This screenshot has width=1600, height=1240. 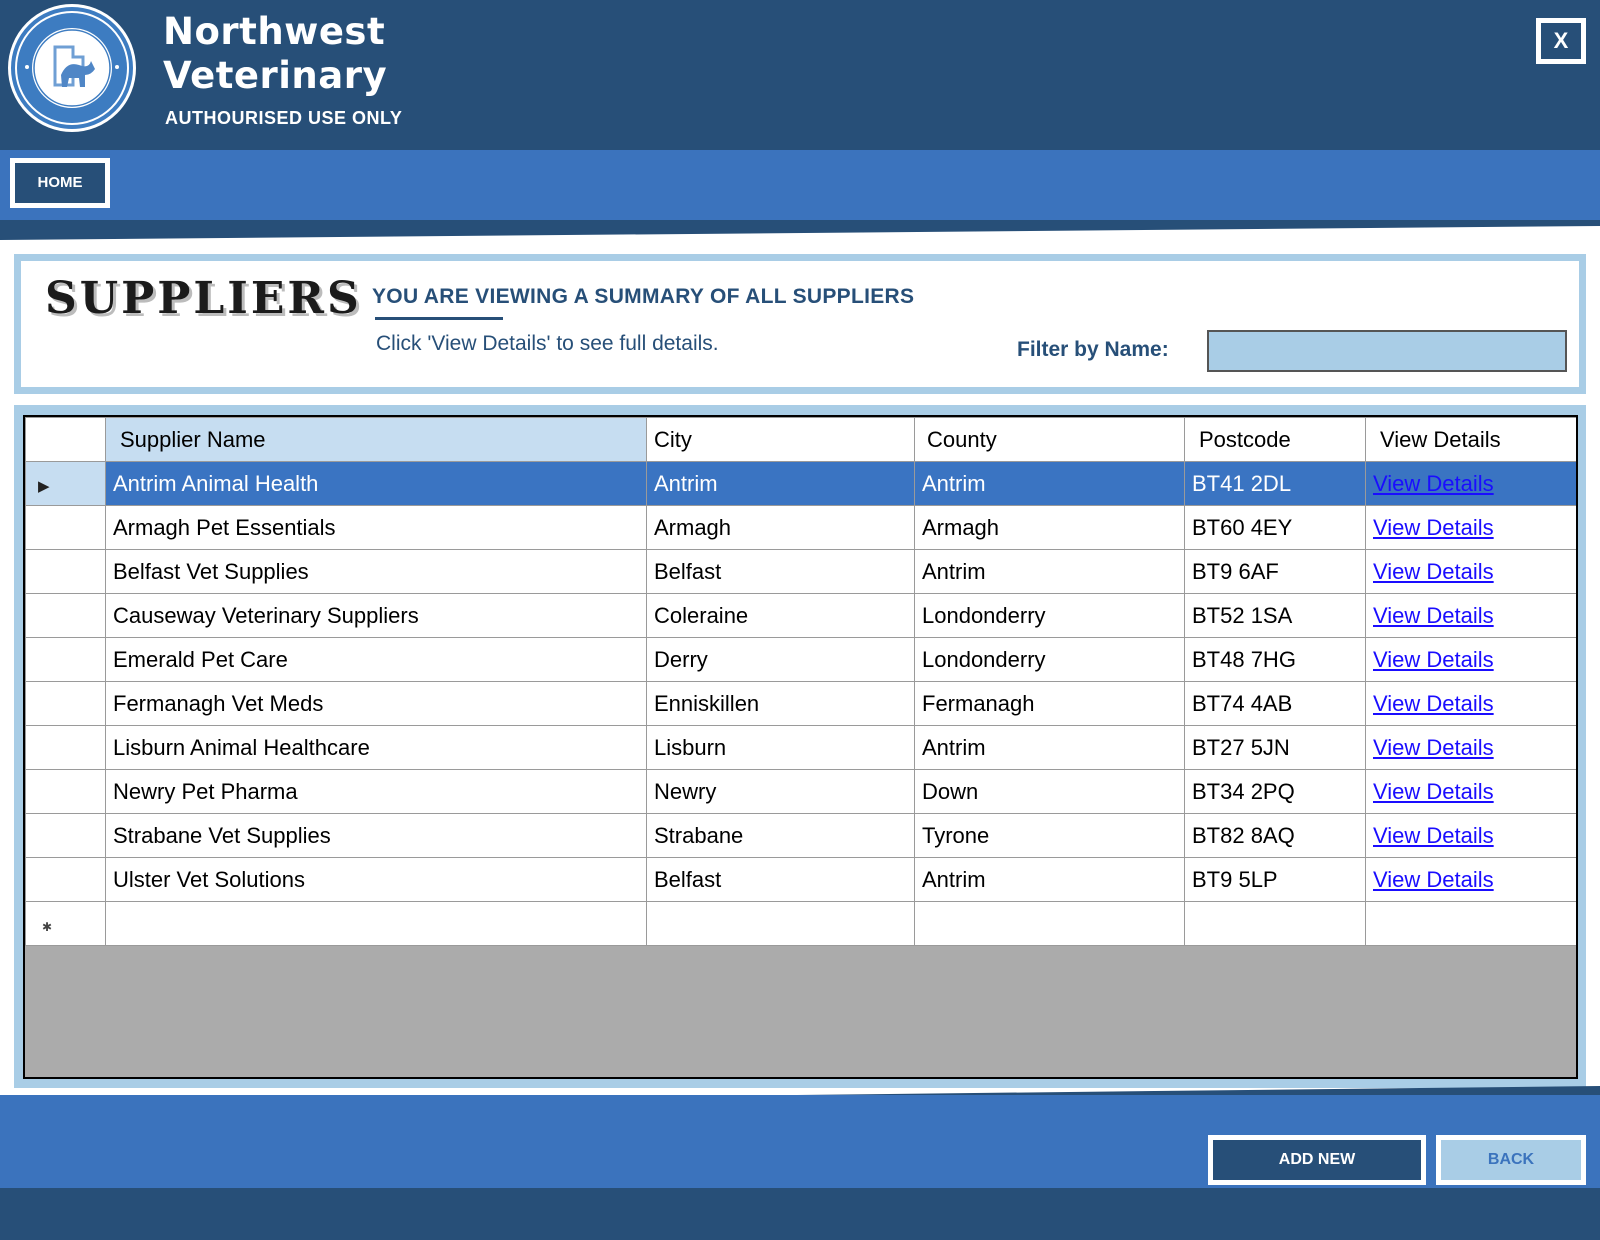 I want to click on postcode-cell: BT60 4EY, so click(x=1275, y=527).